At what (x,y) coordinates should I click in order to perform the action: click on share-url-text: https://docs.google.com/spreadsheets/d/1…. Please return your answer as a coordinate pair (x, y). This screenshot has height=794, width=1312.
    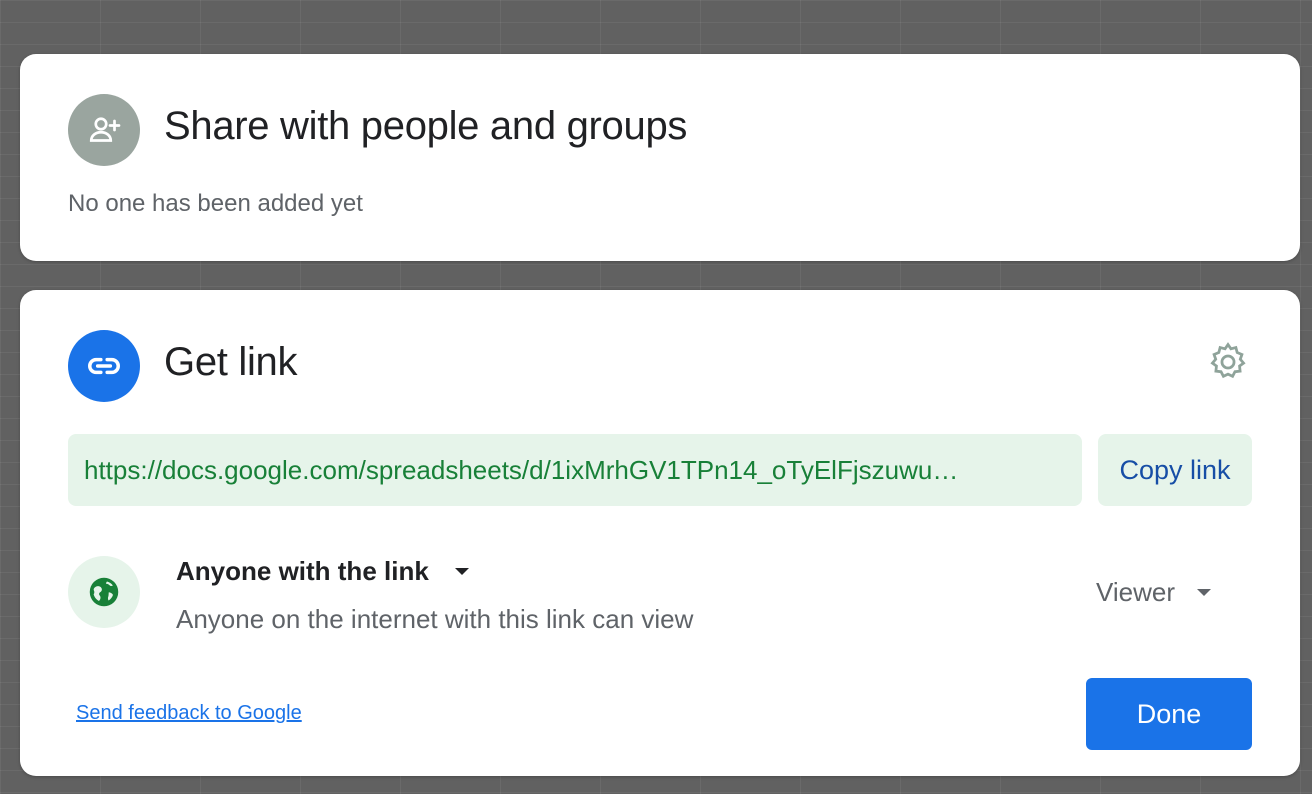
    Looking at the image, I should click on (575, 470).